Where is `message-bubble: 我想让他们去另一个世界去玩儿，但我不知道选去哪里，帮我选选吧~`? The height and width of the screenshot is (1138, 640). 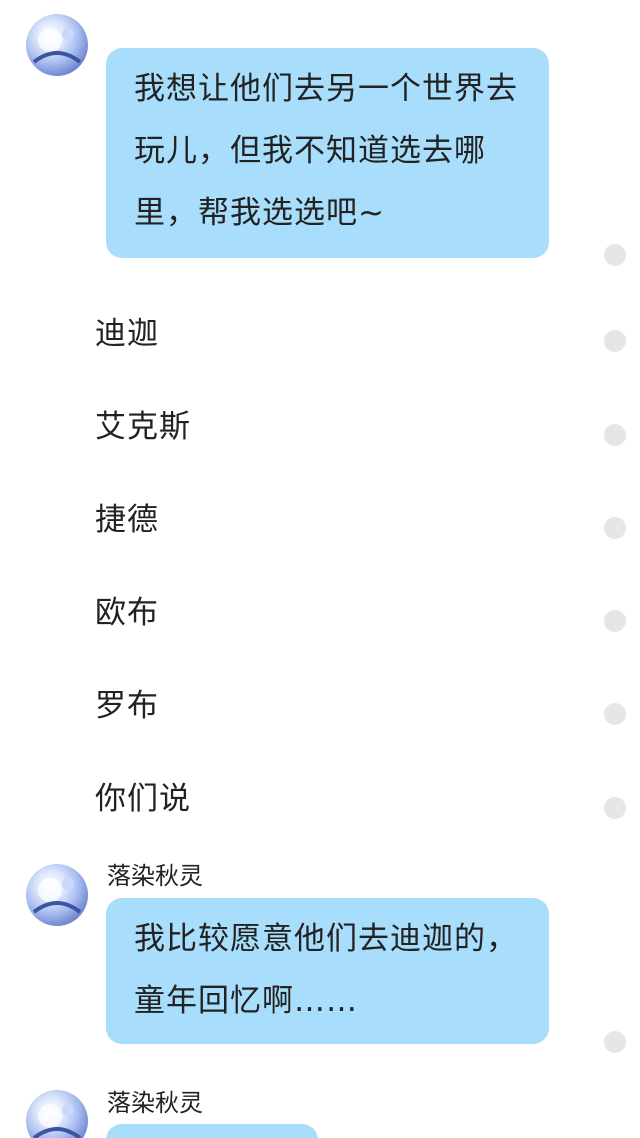 message-bubble: 我想让他们去另一个世界去玩儿，但我不知道选去哪里，帮我选选吧~ is located at coordinates (327, 153).